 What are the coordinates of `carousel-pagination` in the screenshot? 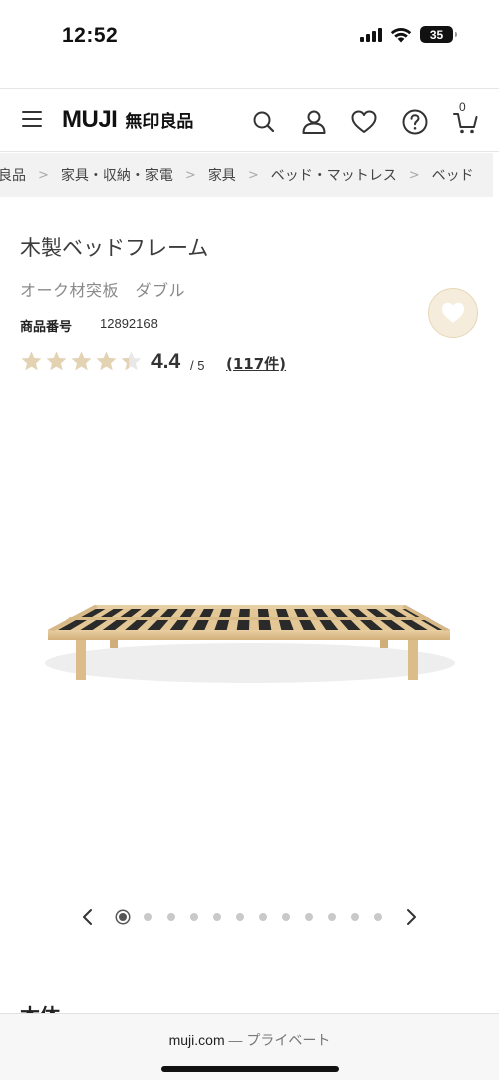 It's located at (249, 917).